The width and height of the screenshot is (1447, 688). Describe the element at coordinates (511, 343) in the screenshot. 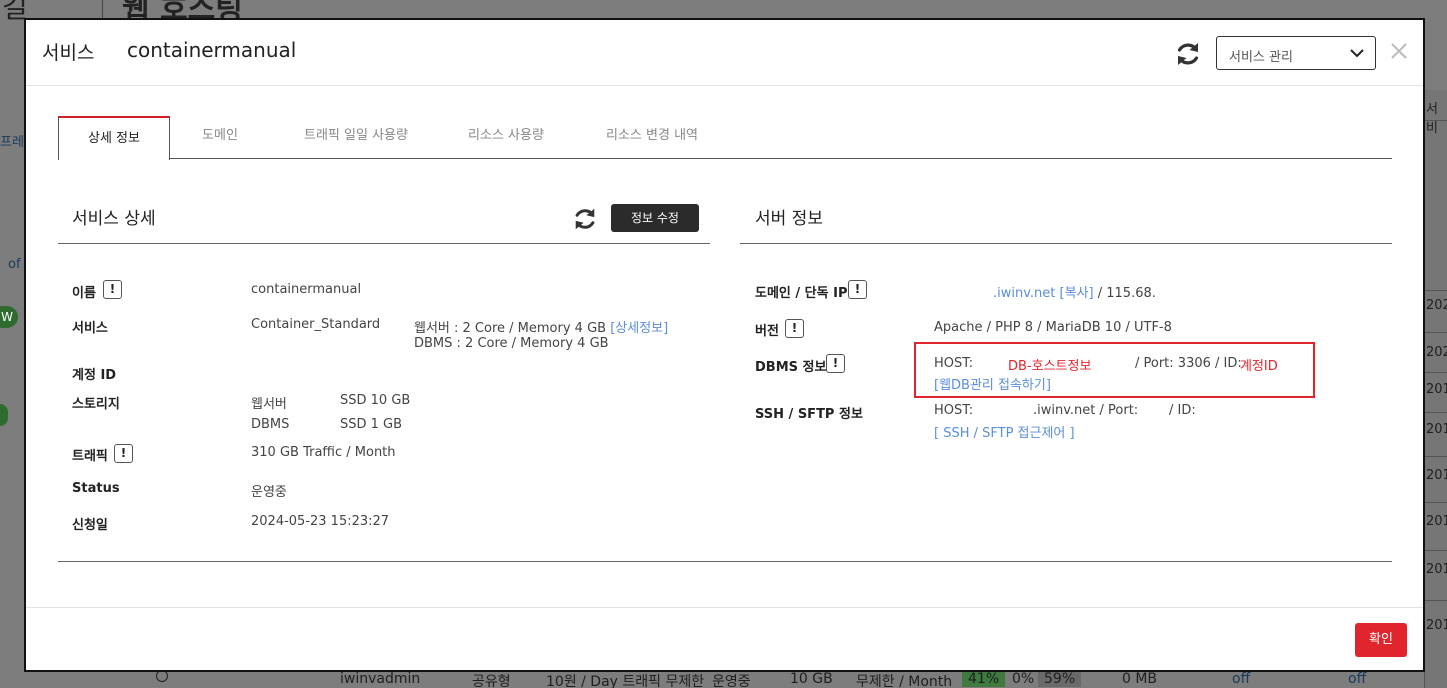

I see `spec-dbms: DBMS : 2 Core / Memory 4 GB` at that location.